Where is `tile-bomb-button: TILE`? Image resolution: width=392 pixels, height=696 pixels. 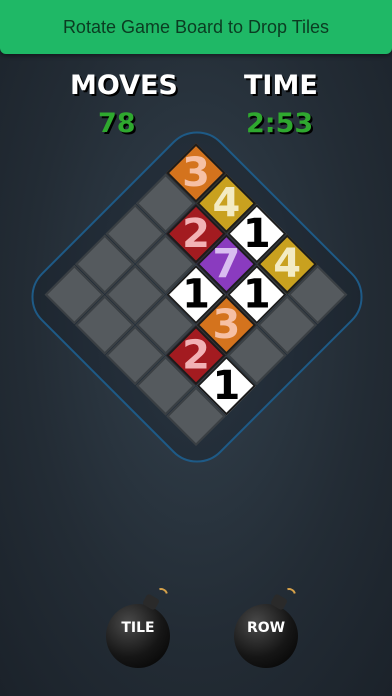 tile-bomb-button: TILE is located at coordinates (139, 626).